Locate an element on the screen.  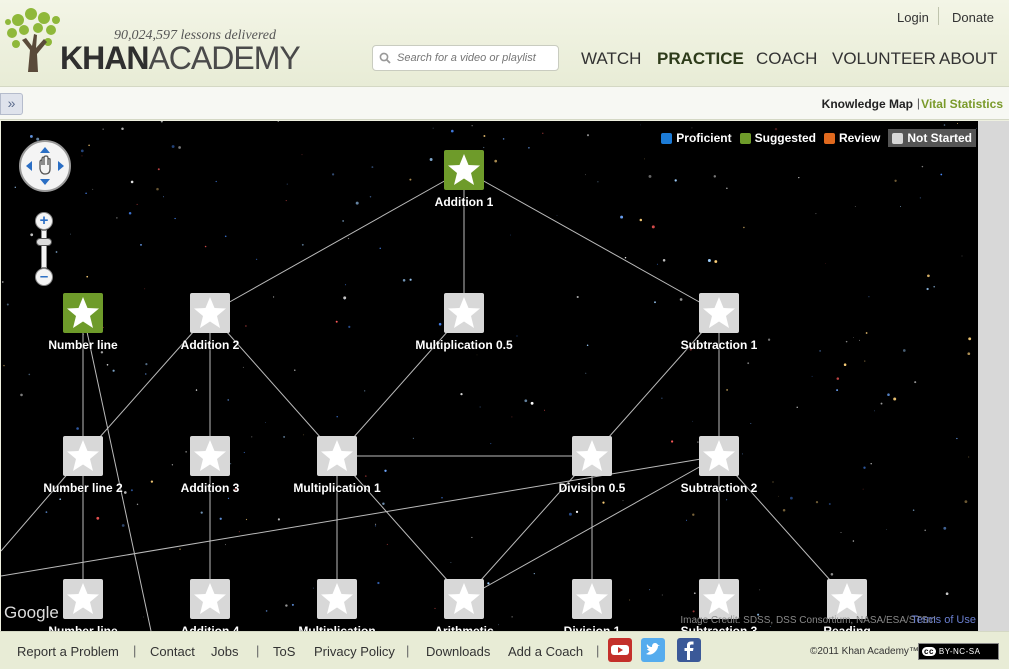
tos-link: ToS is located at coordinates (284, 651).